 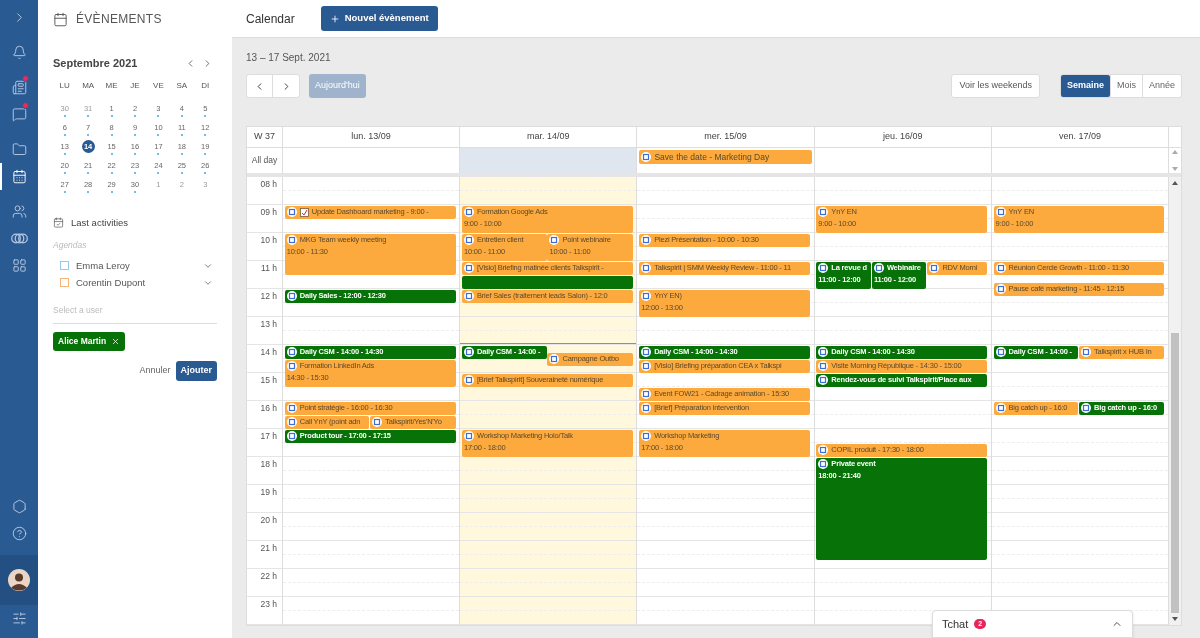 I want to click on plus-icon, so click(x=334, y=18).